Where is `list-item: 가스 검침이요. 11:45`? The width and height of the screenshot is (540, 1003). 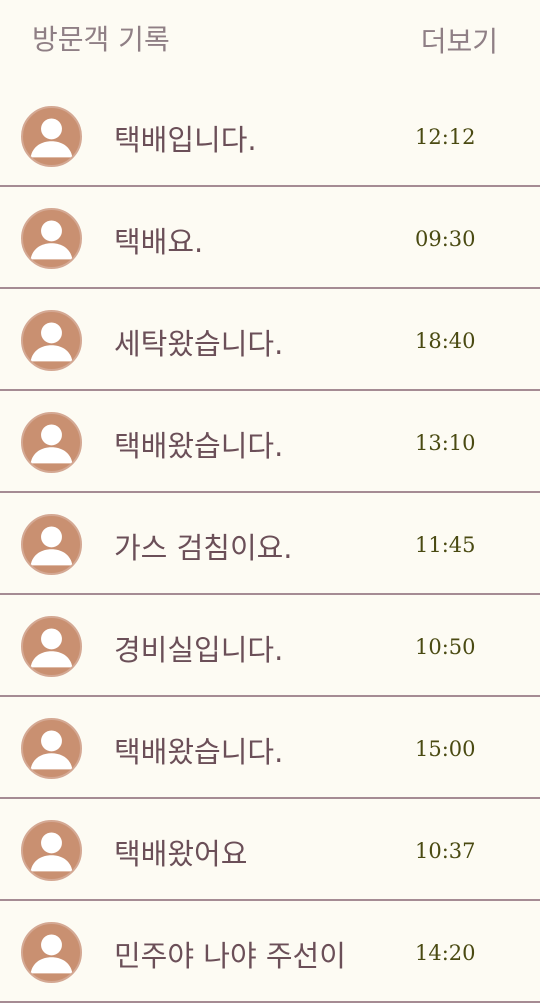
list-item: 가스 검침이요. 11:45 is located at coordinates (270, 544).